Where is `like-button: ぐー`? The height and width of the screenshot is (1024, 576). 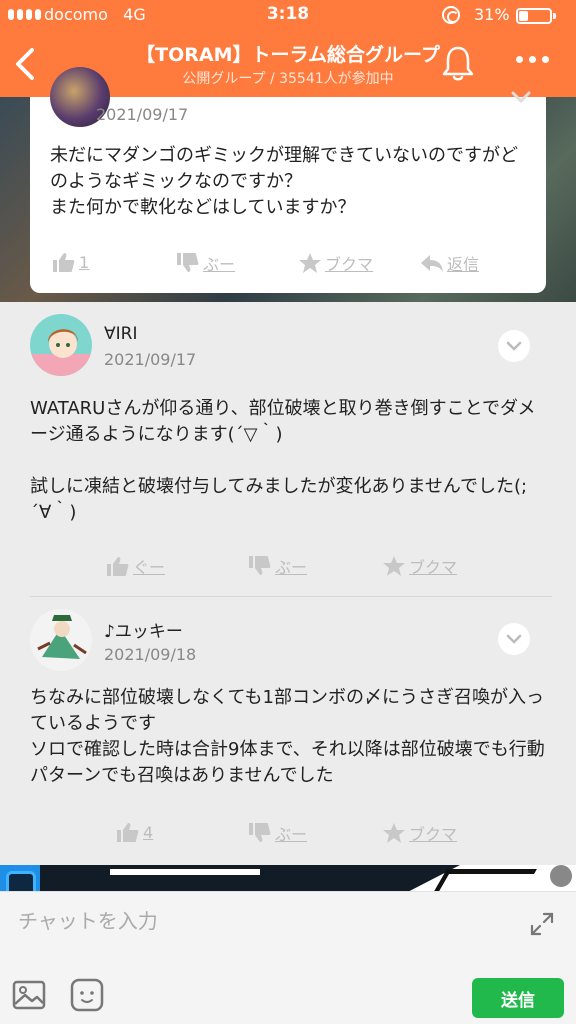 like-button: ぐー is located at coordinates (135, 566).